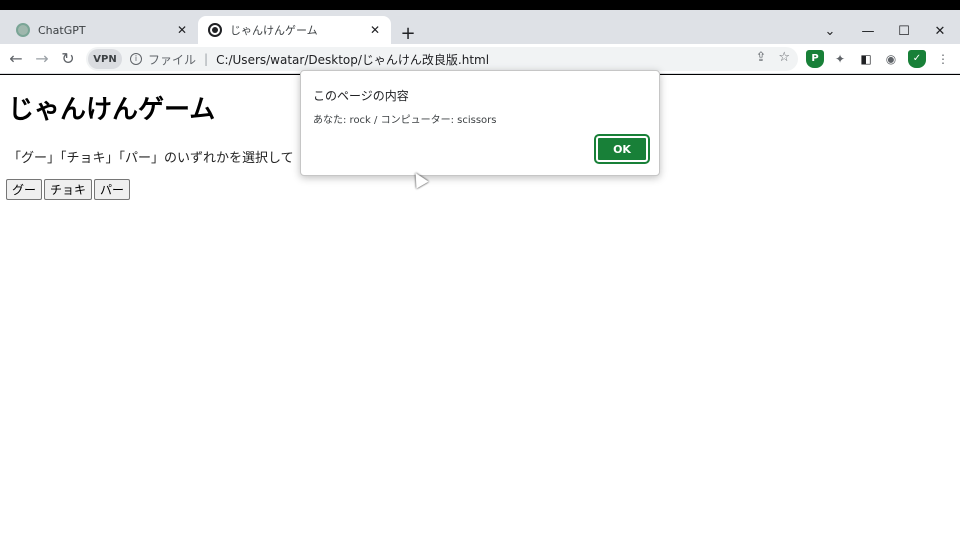  I want to click on scissors-button: チョキ, so click(68, 189).